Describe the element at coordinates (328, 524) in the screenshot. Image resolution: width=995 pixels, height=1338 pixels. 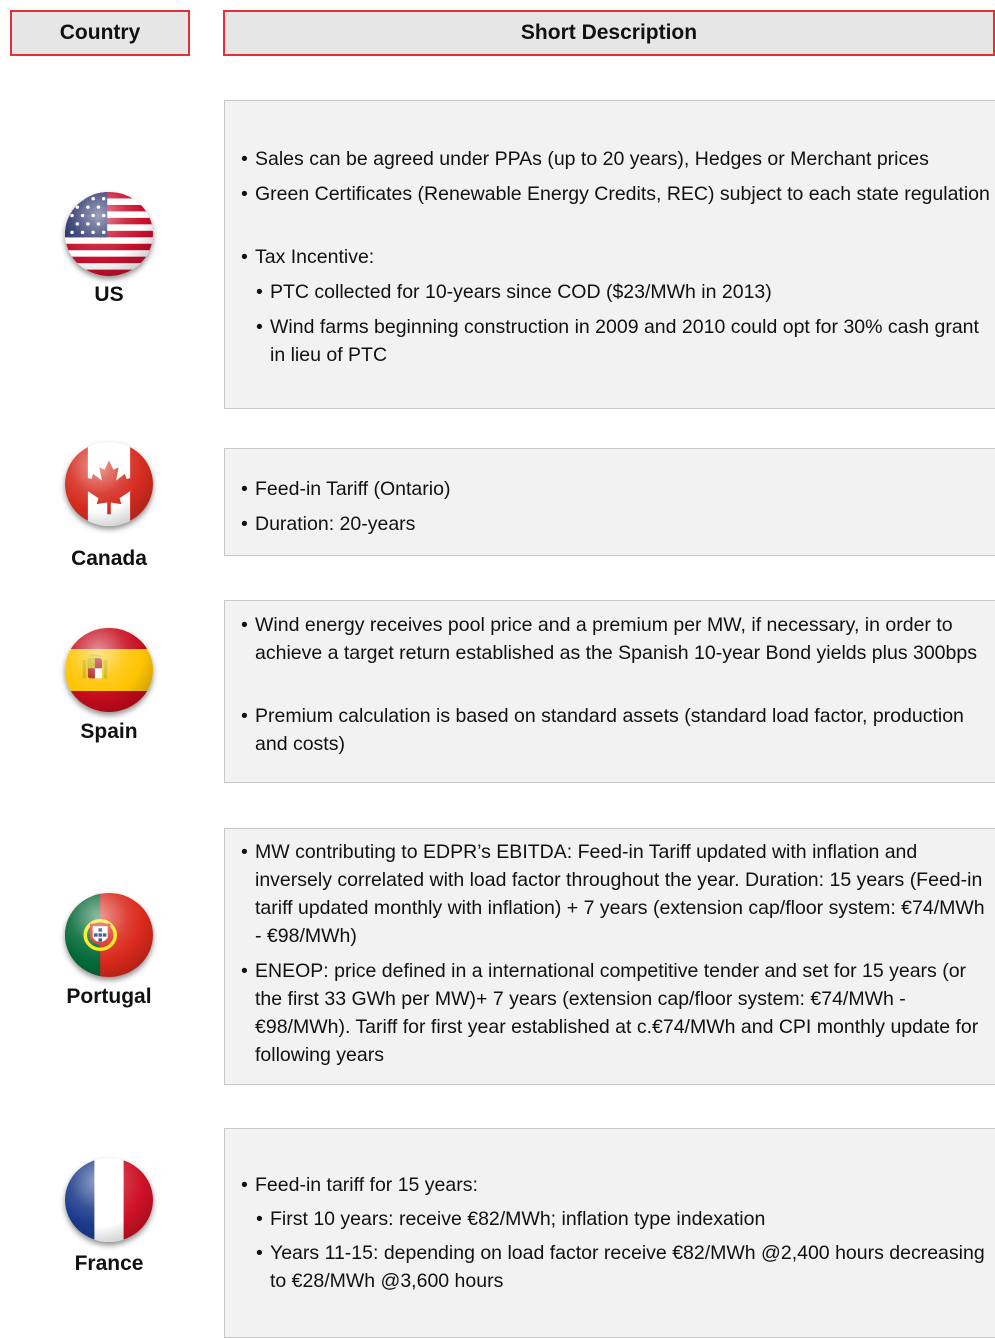
I see `canada-bullet-2: • Duration: 20-years` at that location.